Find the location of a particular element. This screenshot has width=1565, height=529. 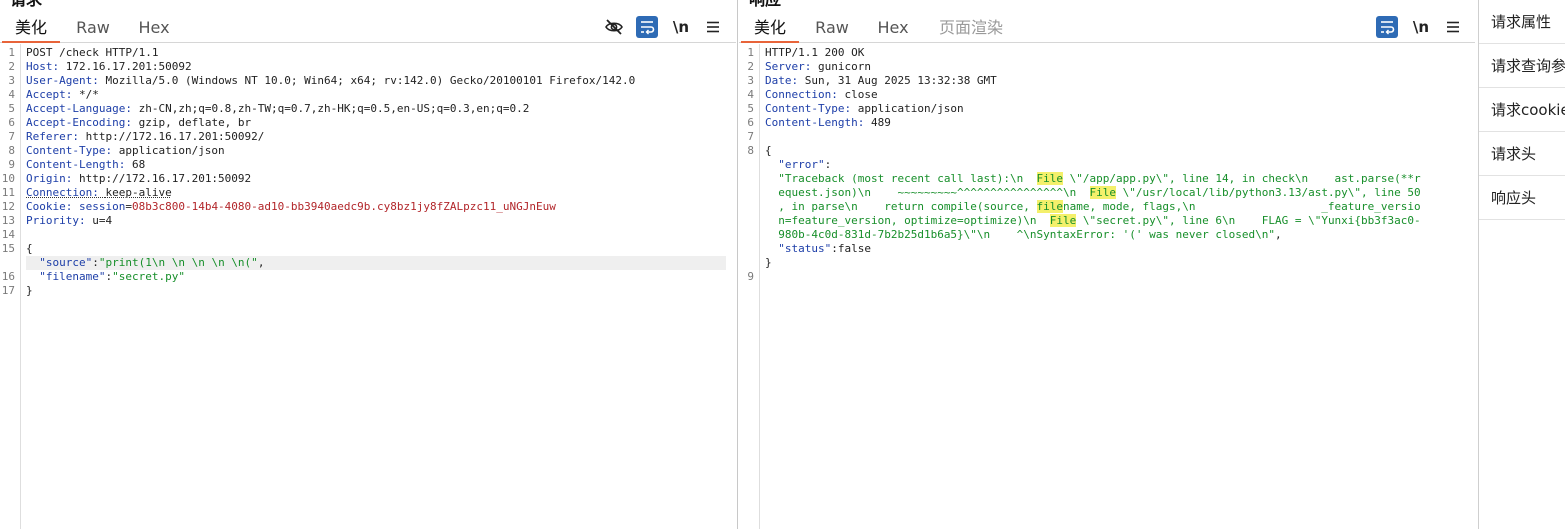

code-token: Content-Length: is located at coordinates (79, 164).